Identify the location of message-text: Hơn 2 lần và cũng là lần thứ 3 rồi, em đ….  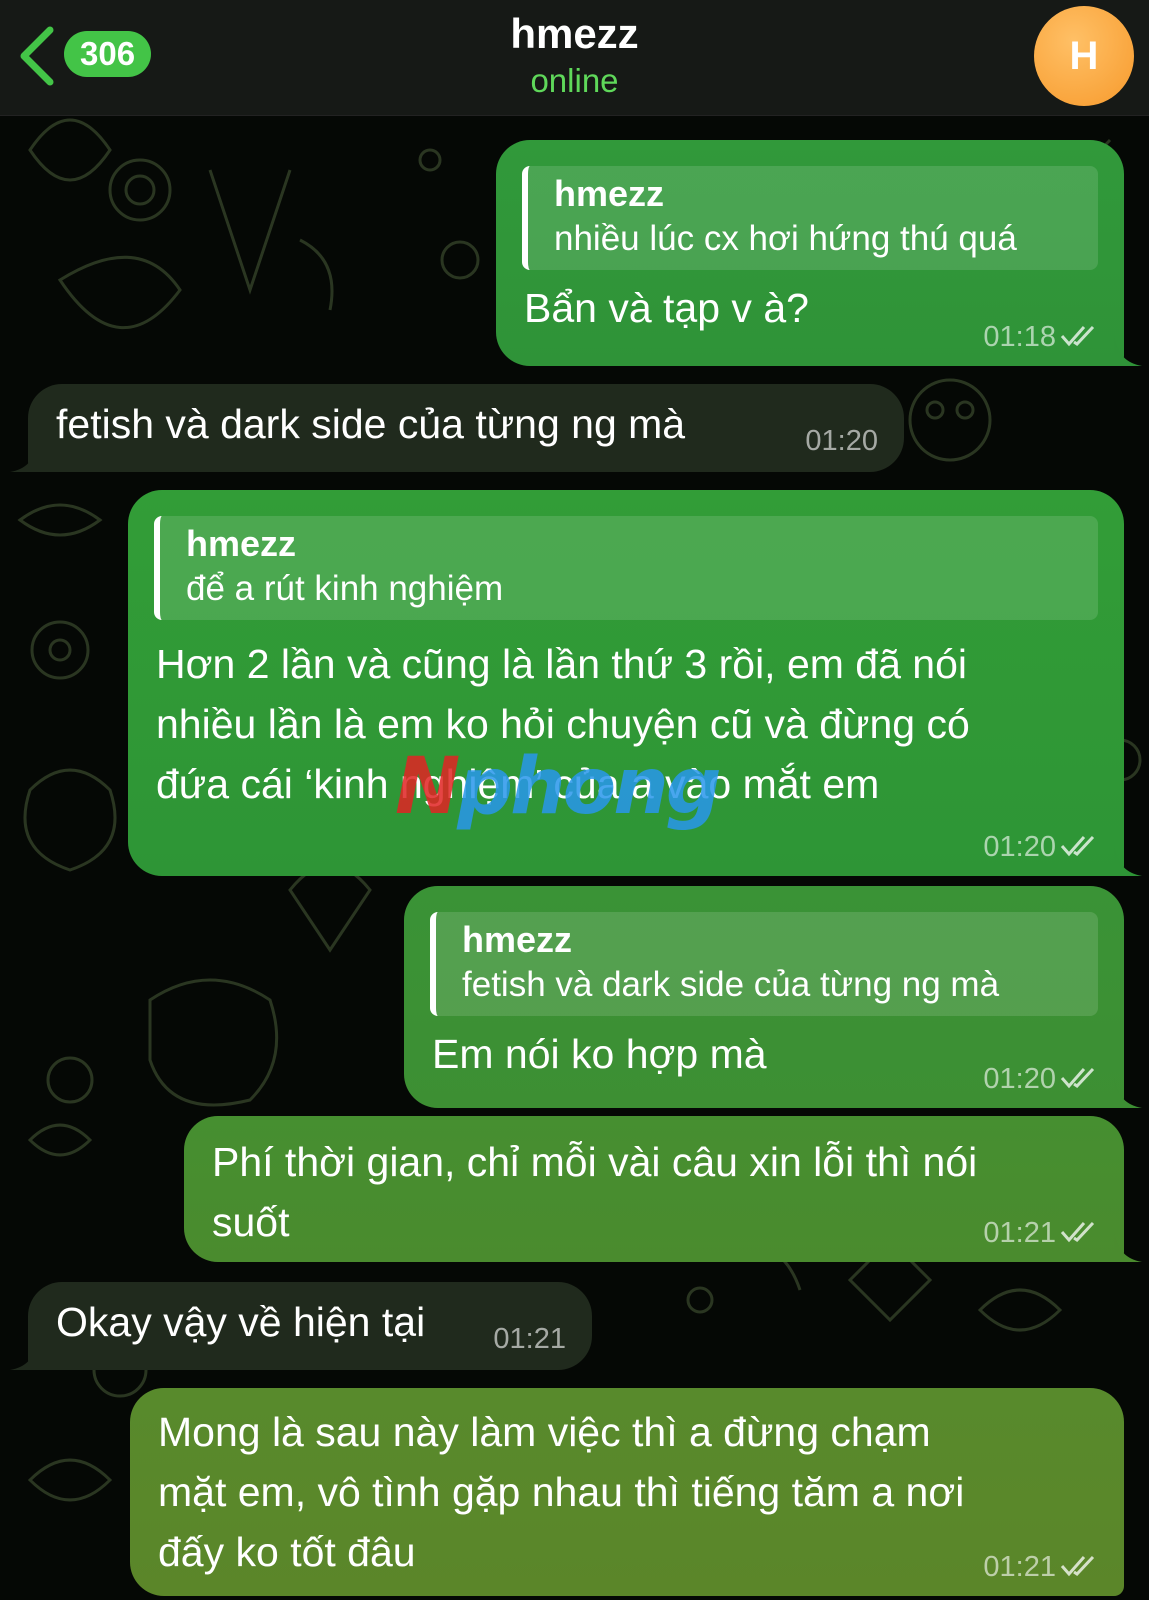
(563, 724).